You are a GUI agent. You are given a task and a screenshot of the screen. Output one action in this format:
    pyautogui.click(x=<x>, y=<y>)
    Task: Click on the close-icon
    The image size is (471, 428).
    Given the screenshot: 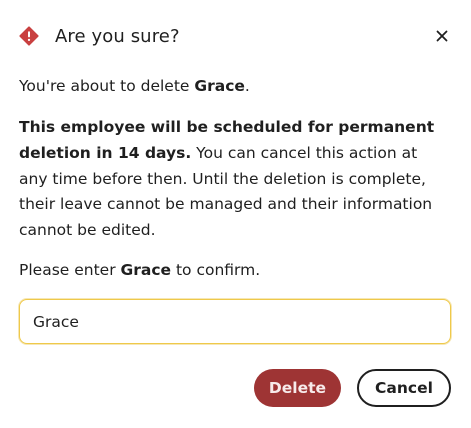 What is the action you would take?
    pyautogui.click(x=442, y=36)
    